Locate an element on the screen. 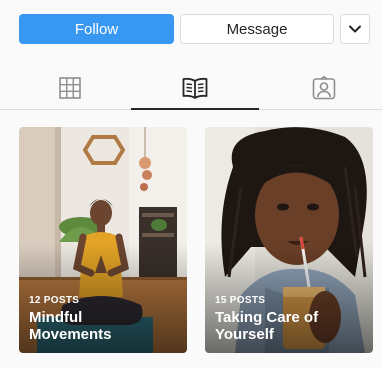 The width and height of the screenshot is (382, 368). guide-post-count: 15 POSTS is located at coordinates (240, 300).